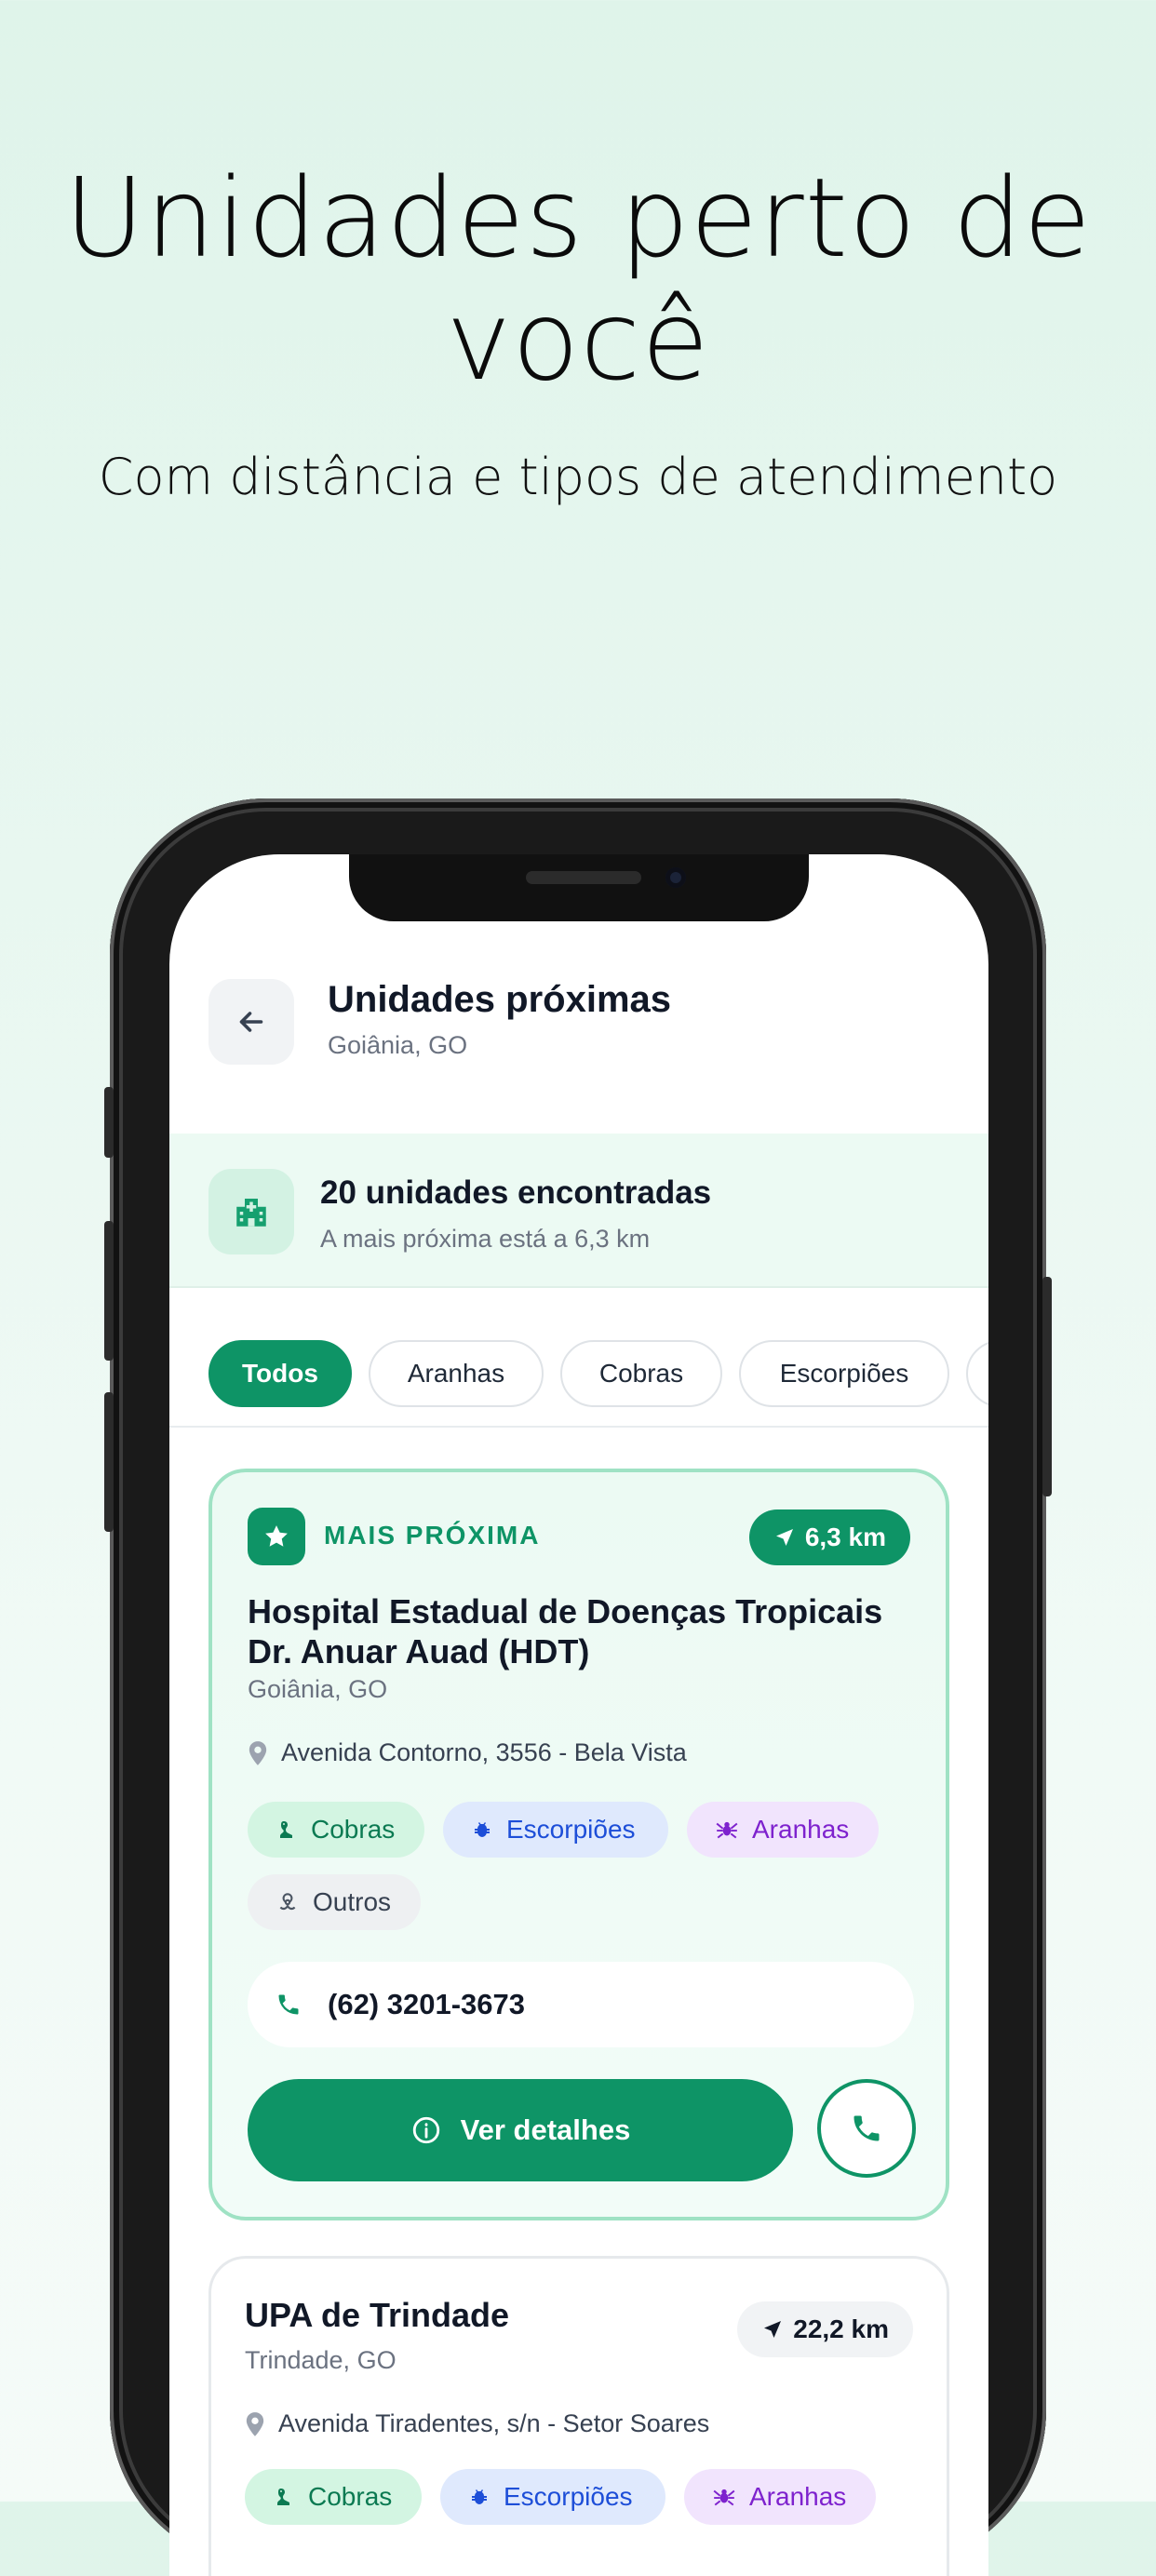  What do you see at coordinates (583, 877) in the screenshot?
I see `speaker-grille` at bounding box center [583, 877].